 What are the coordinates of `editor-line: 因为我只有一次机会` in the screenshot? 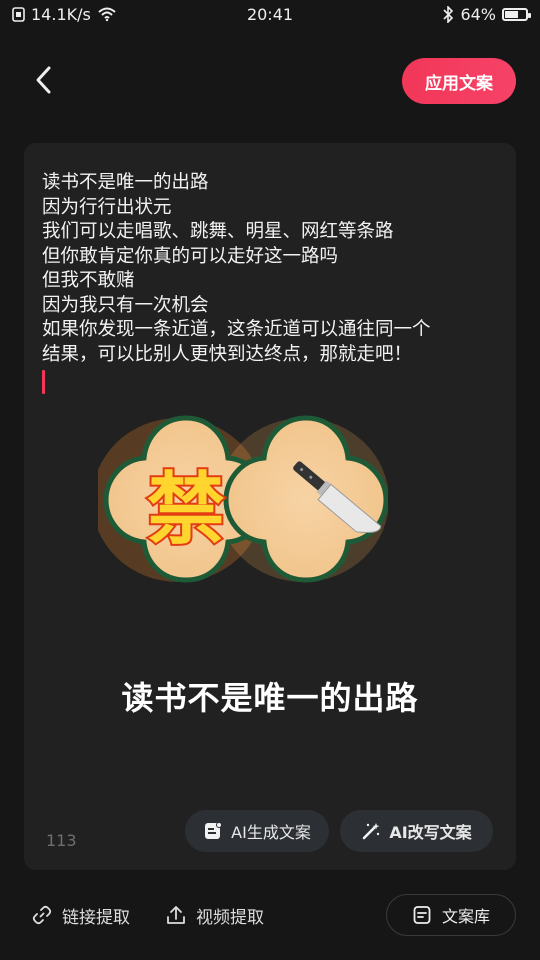 It's located at (125, 305).